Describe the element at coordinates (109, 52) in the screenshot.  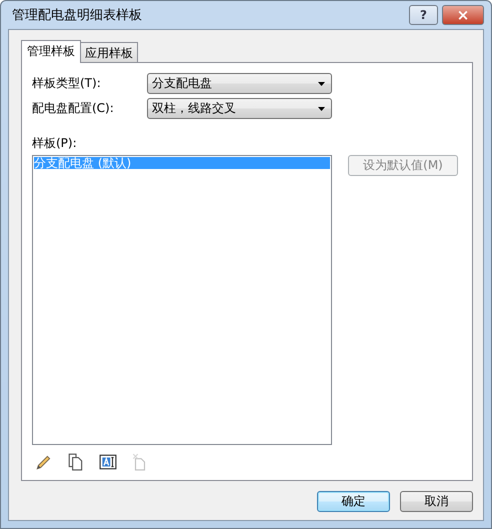
I see `tab: 应用样板` at that location.